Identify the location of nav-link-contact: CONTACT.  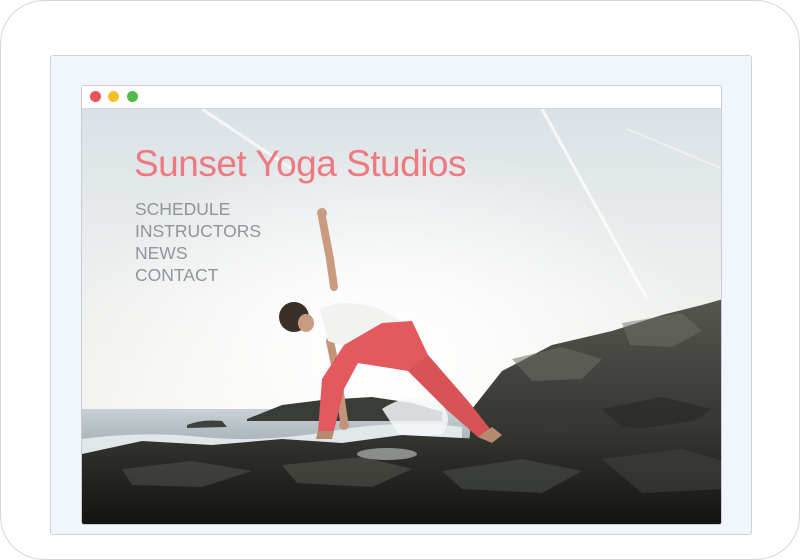
(198, 275).